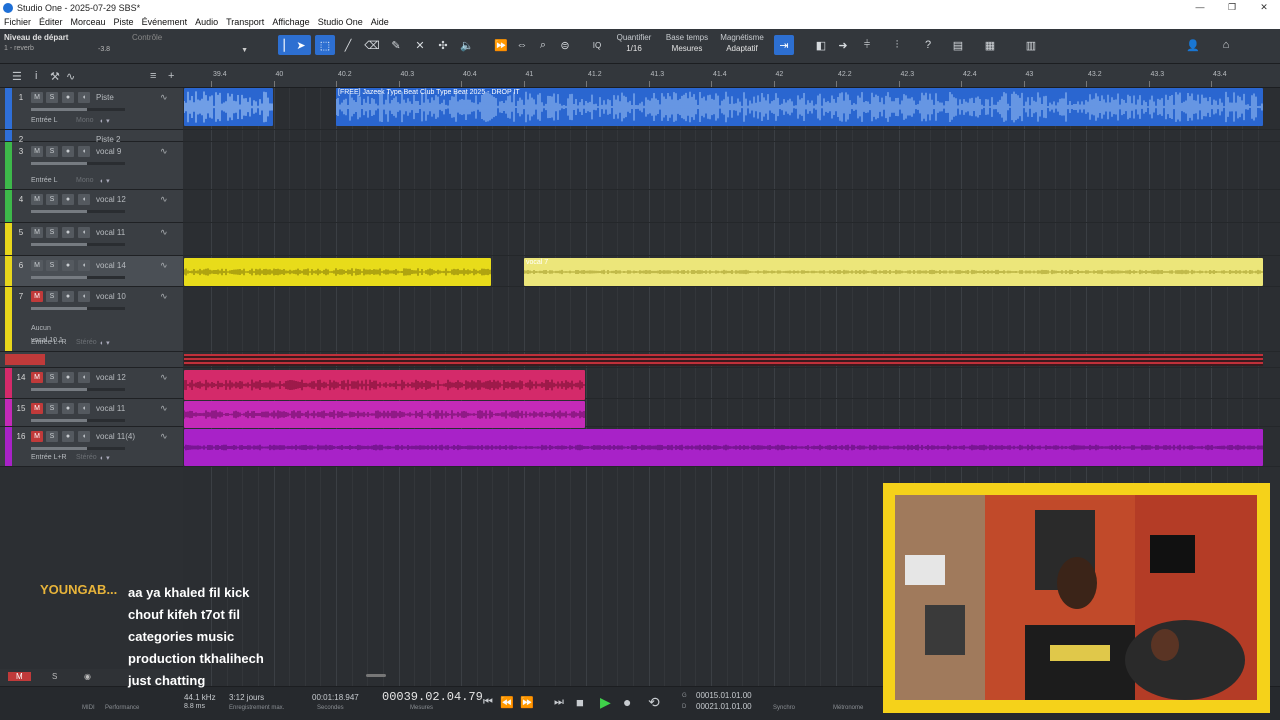 The image size is (1280, 720). What do you see at coordinates (380, 22) in the screenshot?
I see `menu-aide: Aide` at bounding box center [380, 22].